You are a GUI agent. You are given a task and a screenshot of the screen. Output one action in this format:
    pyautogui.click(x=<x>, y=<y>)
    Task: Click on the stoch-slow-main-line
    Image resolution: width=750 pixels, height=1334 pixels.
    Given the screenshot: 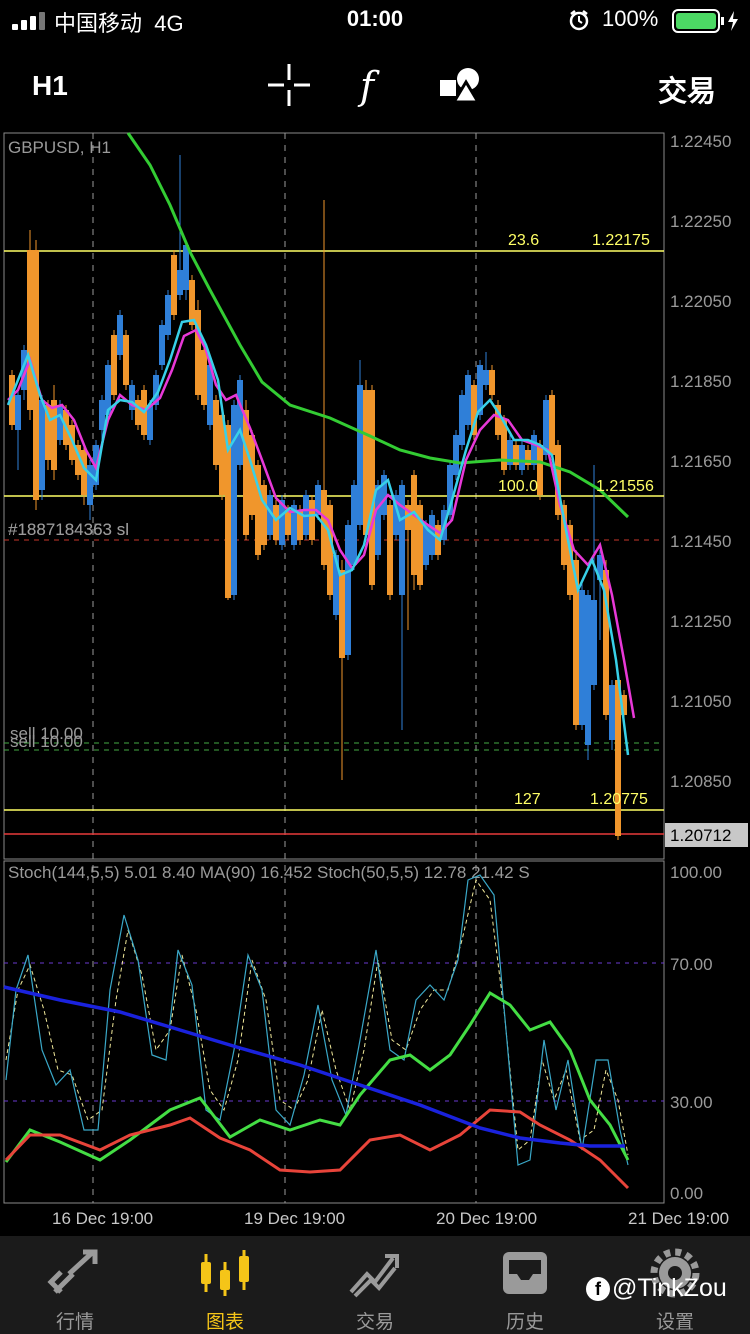 What is the action you would take?
    pyautogui.click(x=317, y=1076)
    